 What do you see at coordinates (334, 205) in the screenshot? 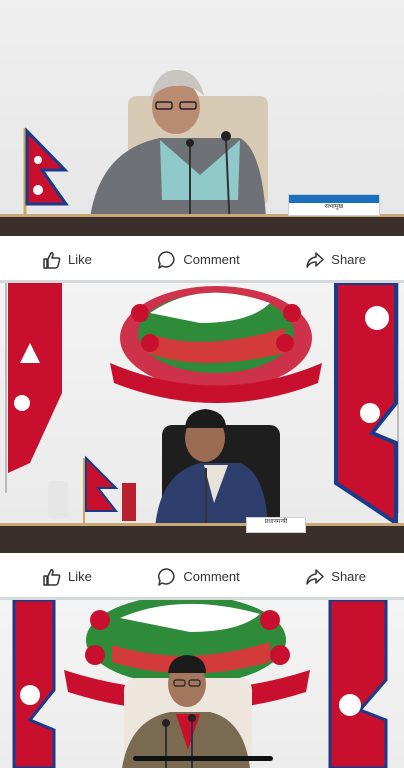
I see `name-plate: सभामुख` at bounding box center [334, 205].